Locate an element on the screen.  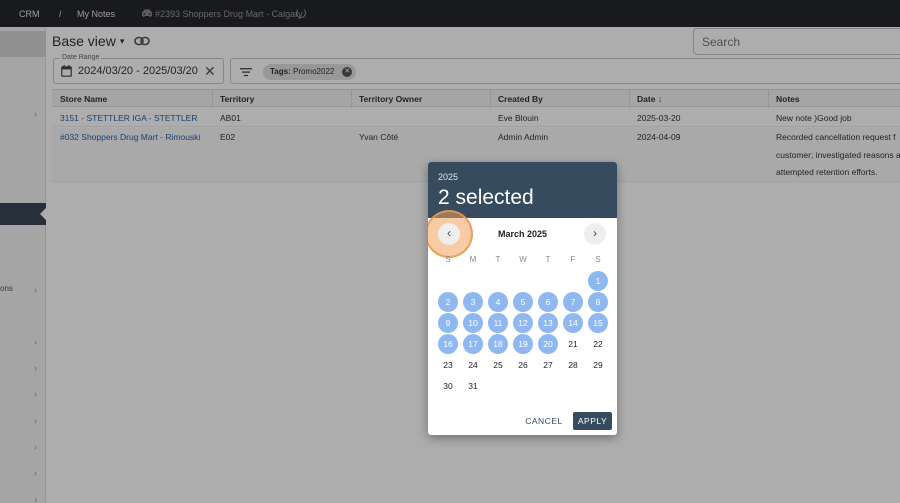
calendar-day: 24 is located at coordinates (473, 365).